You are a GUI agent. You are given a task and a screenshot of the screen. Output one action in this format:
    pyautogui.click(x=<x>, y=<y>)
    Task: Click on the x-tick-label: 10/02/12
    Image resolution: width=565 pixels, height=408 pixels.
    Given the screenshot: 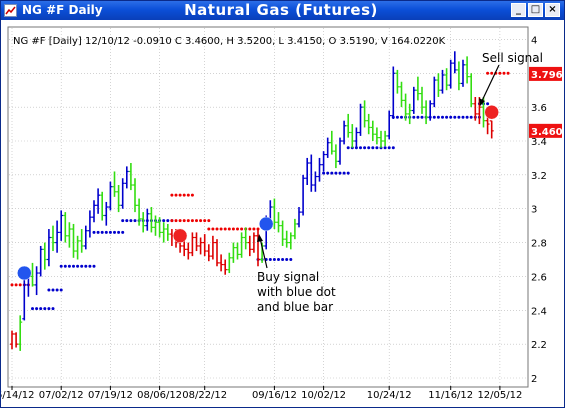 What is the action you would take?
    pyautogui.click(x=323, y=395)
    